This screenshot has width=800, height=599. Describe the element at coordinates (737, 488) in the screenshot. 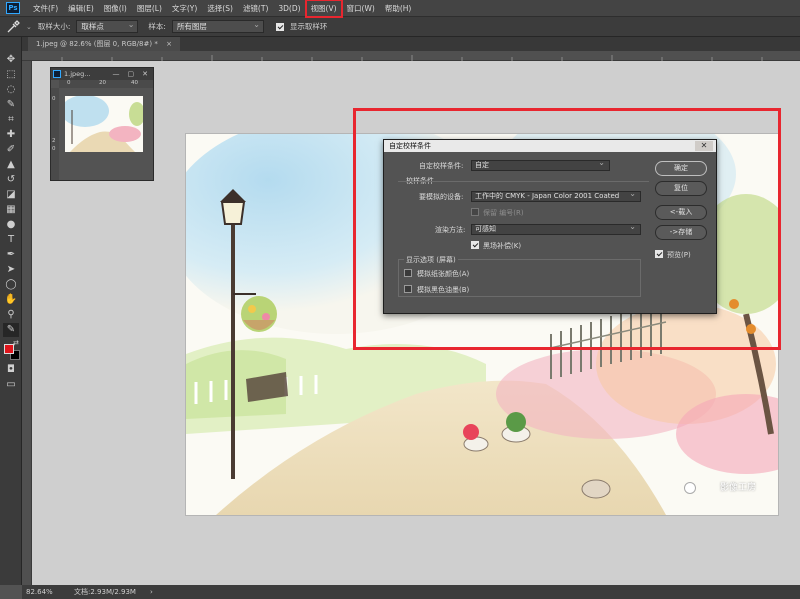

I see `watermark-text: 影像工房` at that location.